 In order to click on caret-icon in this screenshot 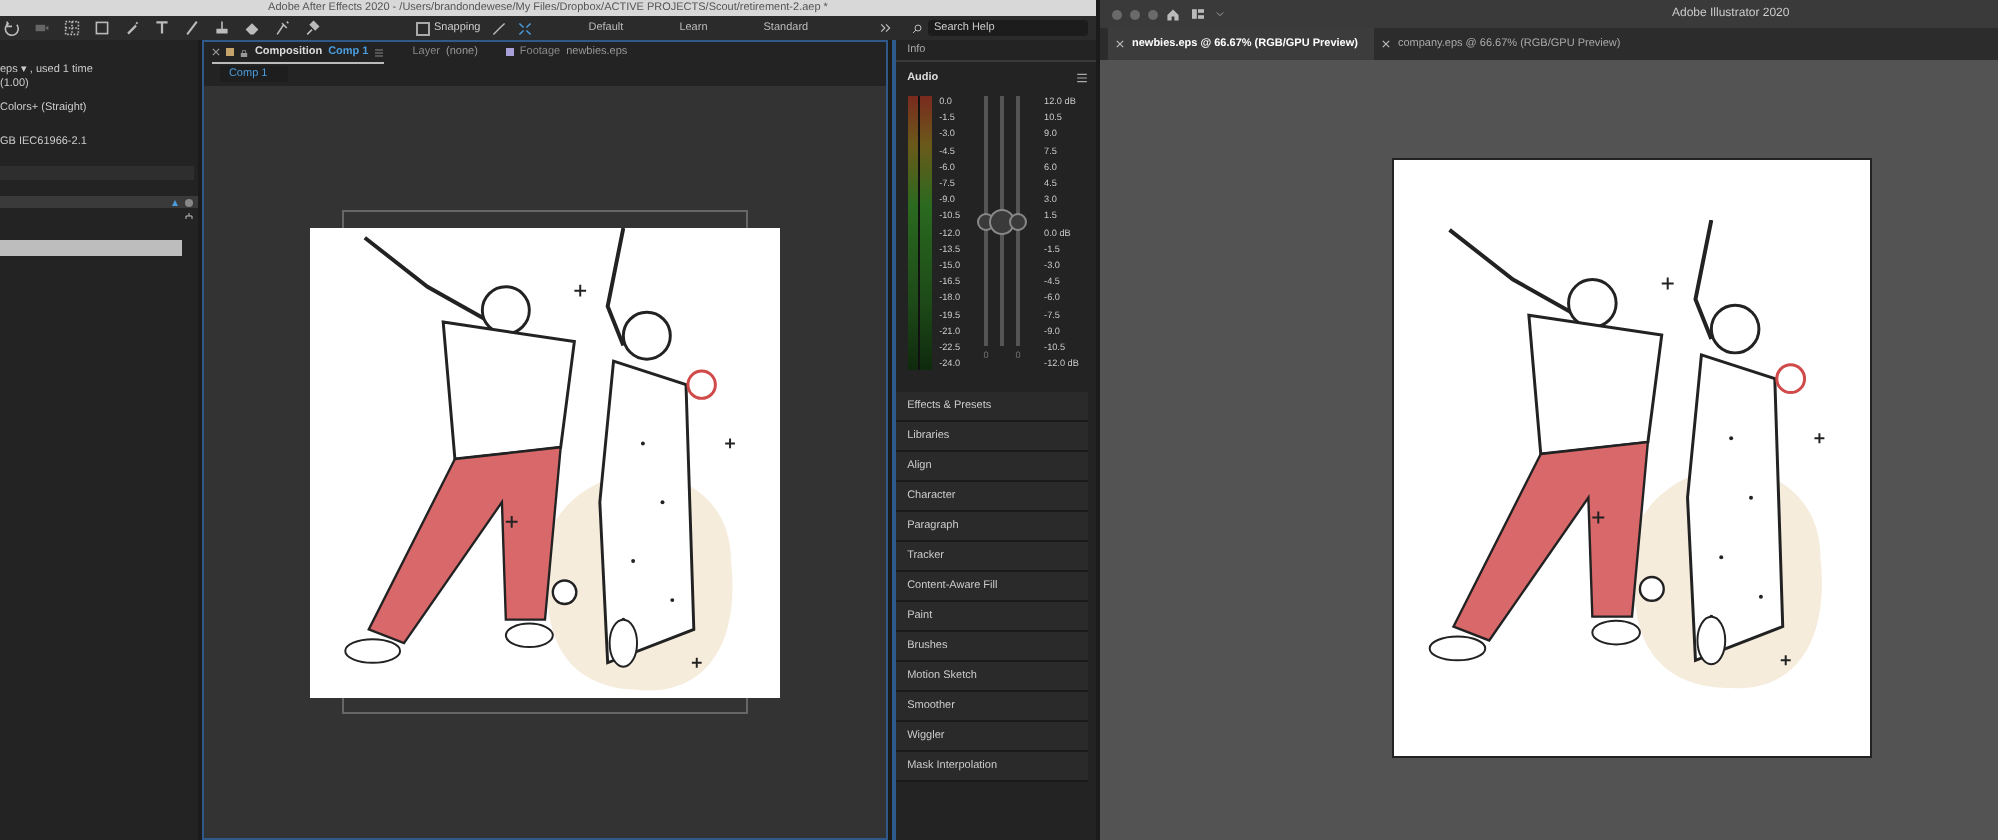, I will do `click(1220, 14)`.